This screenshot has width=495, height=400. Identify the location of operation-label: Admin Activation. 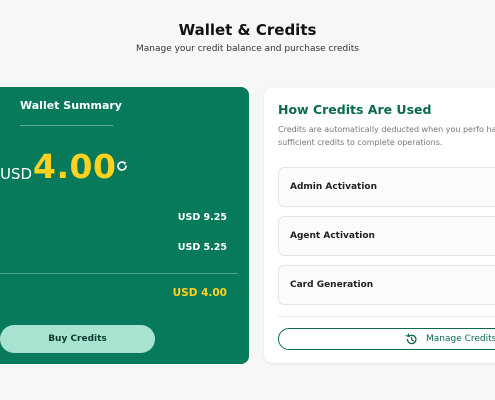
(334, 187).